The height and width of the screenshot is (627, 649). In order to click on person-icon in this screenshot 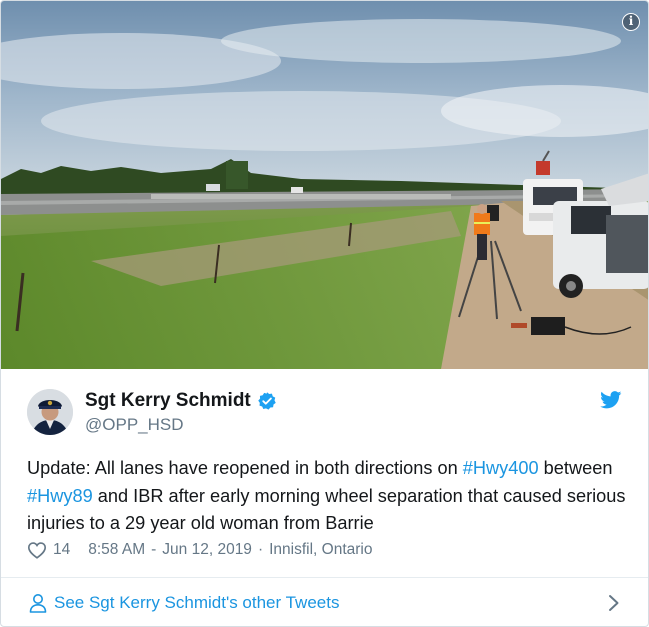, I will do `click(38, 603)`.